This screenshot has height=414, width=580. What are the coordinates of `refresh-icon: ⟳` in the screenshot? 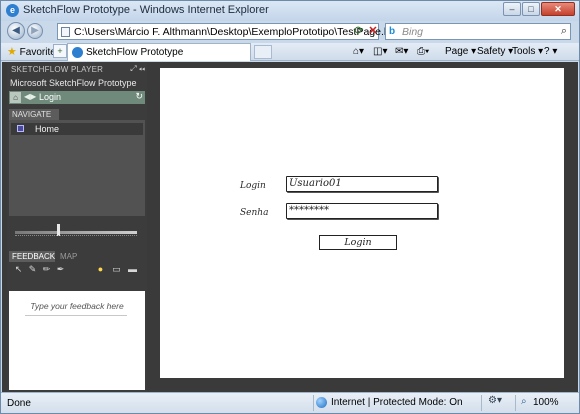 It's located at (359, 31).